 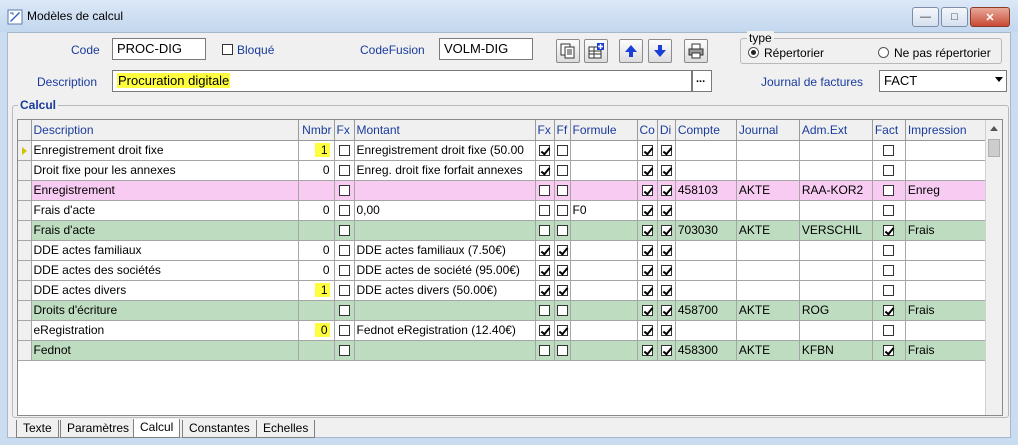 I want to click on col-header-adm-ext: Adm.Ext, so click(x=836, y=130).